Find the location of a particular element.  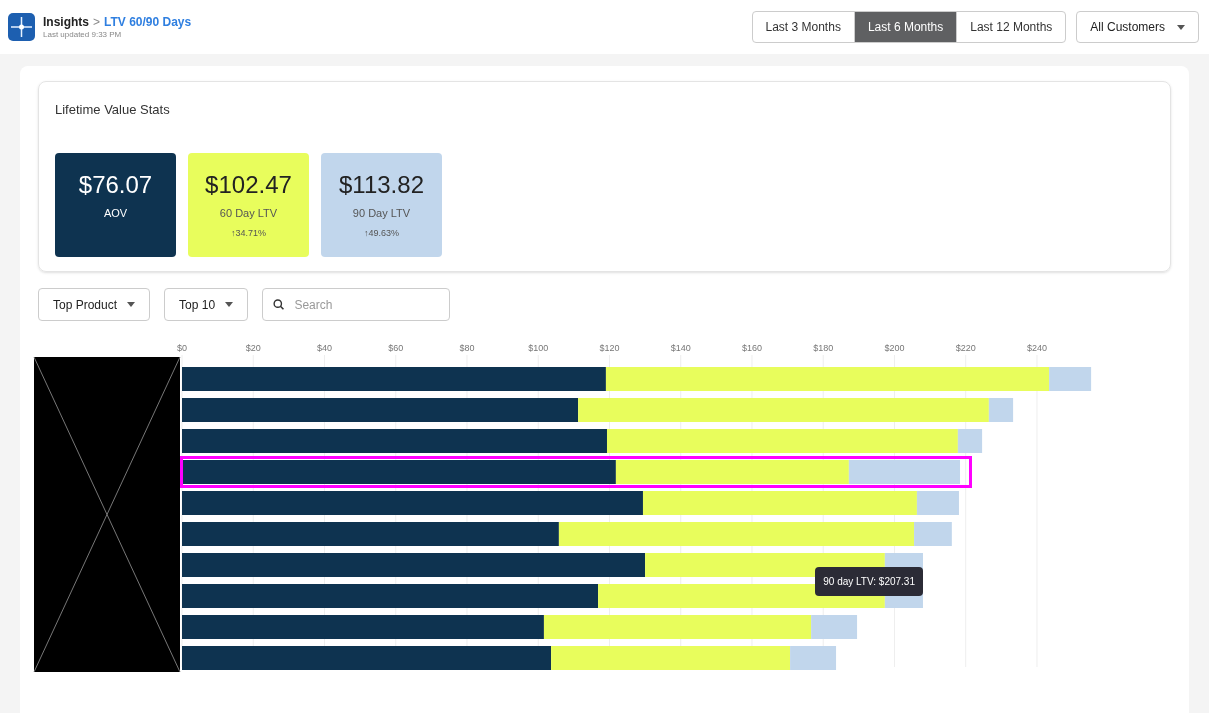

stat-label: 60 Day LTV is located at coordinates (248, 213).